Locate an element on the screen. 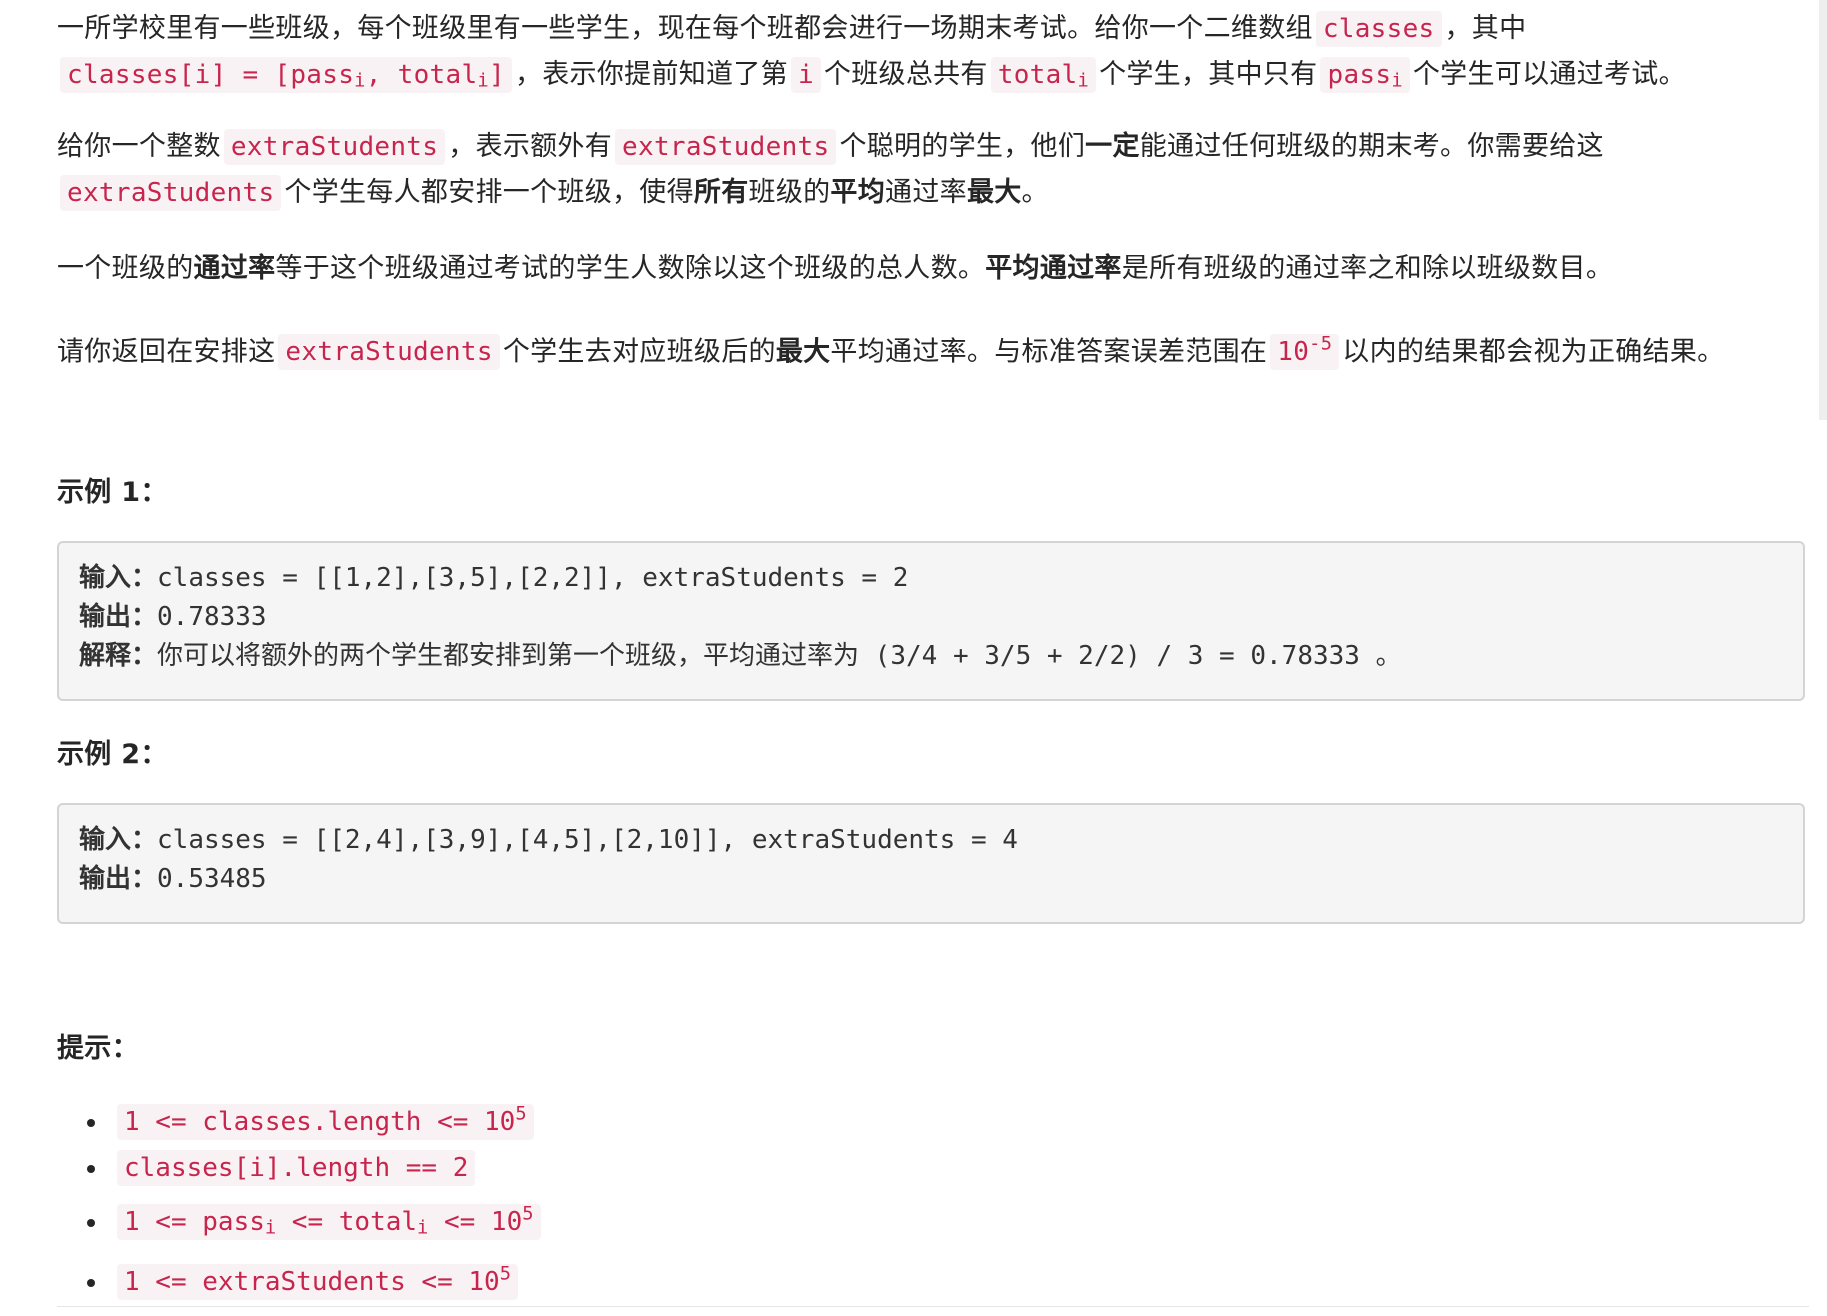 The image size is (1827, 1316). constraints-title: 提示： is located at coordinates (98, 1048).